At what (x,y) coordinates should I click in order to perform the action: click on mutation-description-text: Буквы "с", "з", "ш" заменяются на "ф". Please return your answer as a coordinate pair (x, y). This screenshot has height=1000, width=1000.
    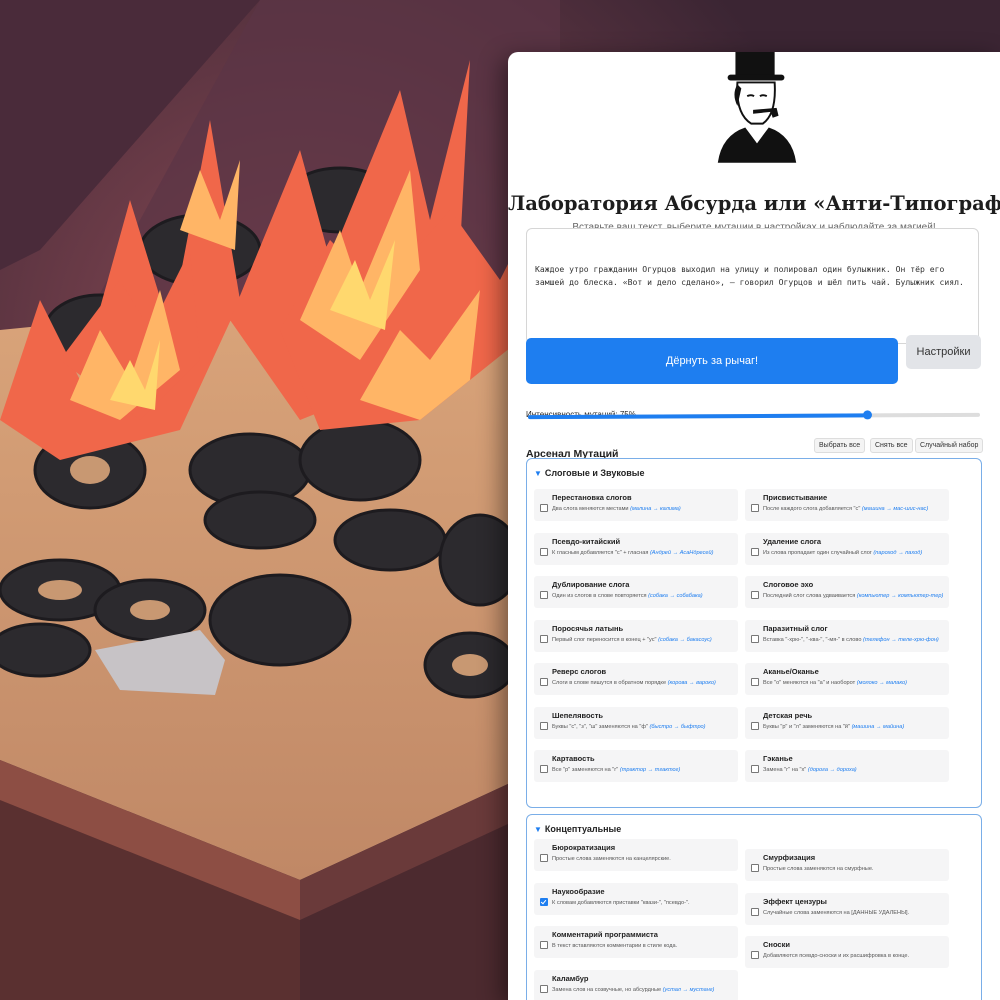
    Looking at the image, I should click on (600, 726).